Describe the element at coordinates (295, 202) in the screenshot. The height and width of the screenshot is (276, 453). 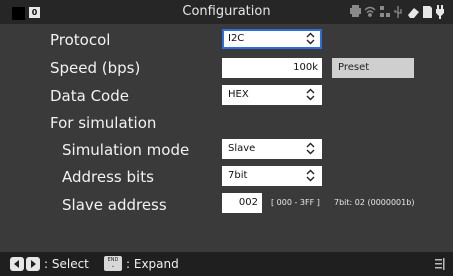
I see `address-range: [ 000 - 3FF ]` at that location.